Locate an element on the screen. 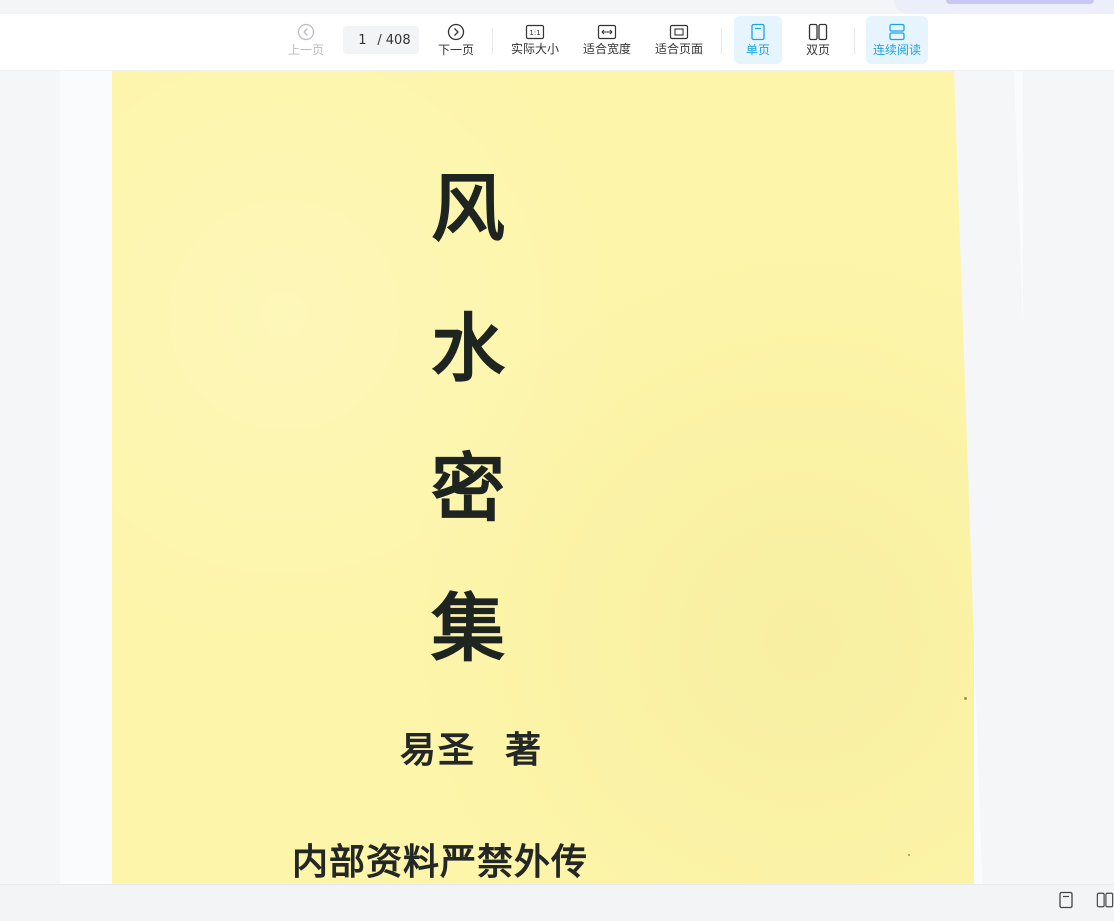  top-accent is located at coordinates (1004, 7).